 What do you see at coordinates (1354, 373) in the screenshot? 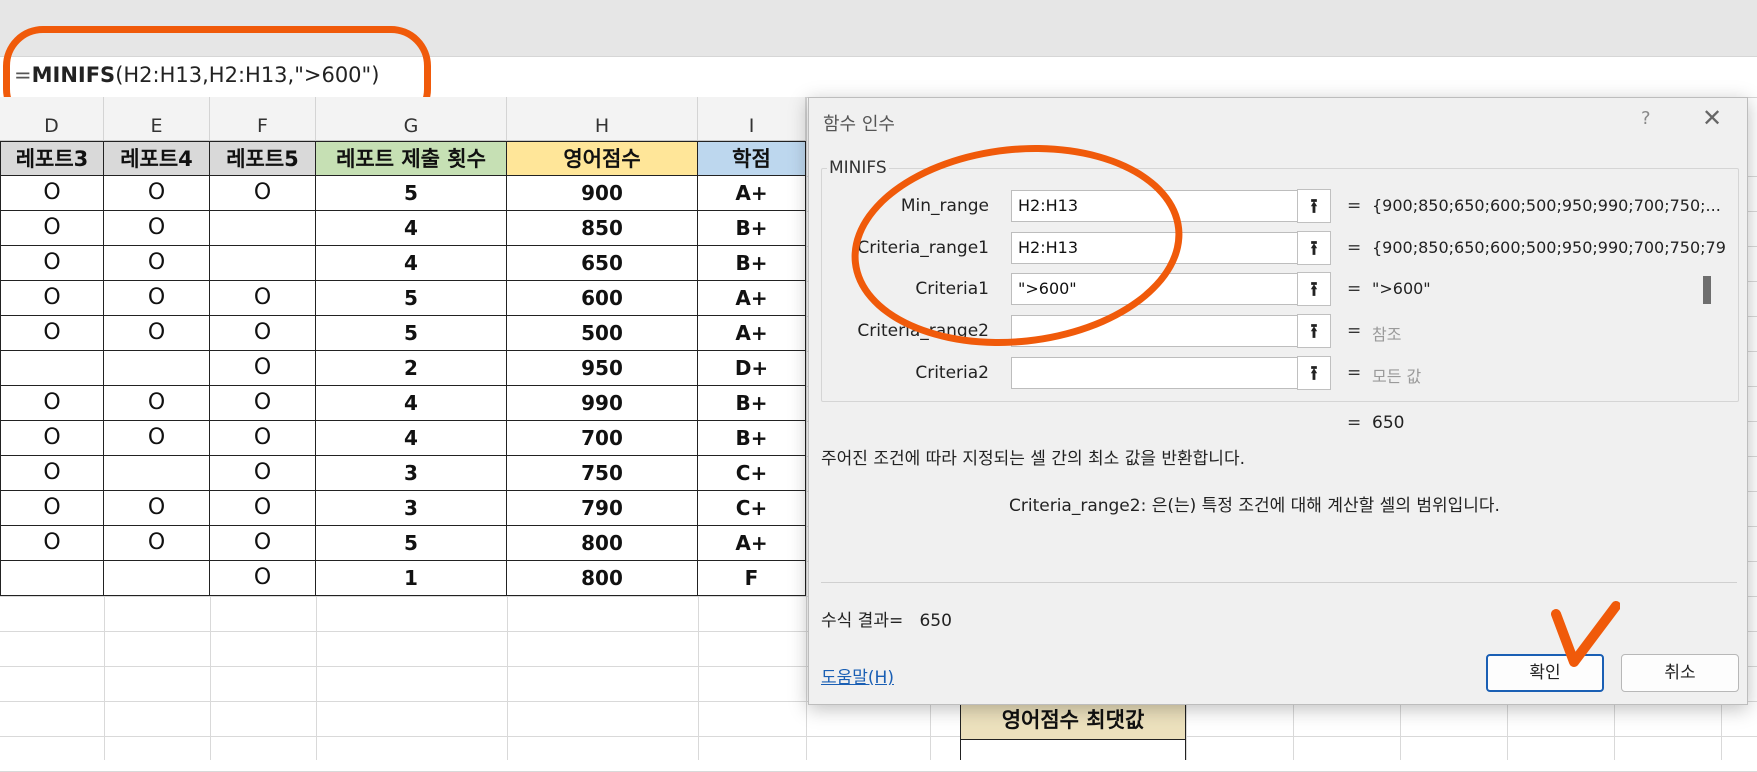
I see `argument-equals: =` at bounding box center [1354, 373].